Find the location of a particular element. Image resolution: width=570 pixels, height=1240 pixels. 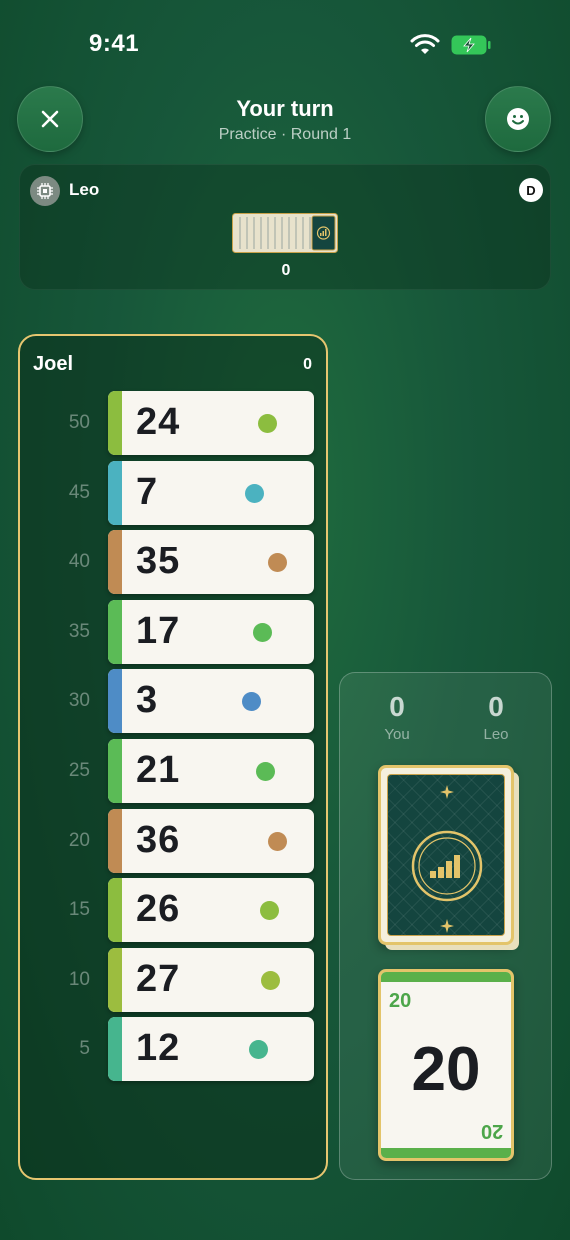

emote-button is located at coordinates (518, 119).